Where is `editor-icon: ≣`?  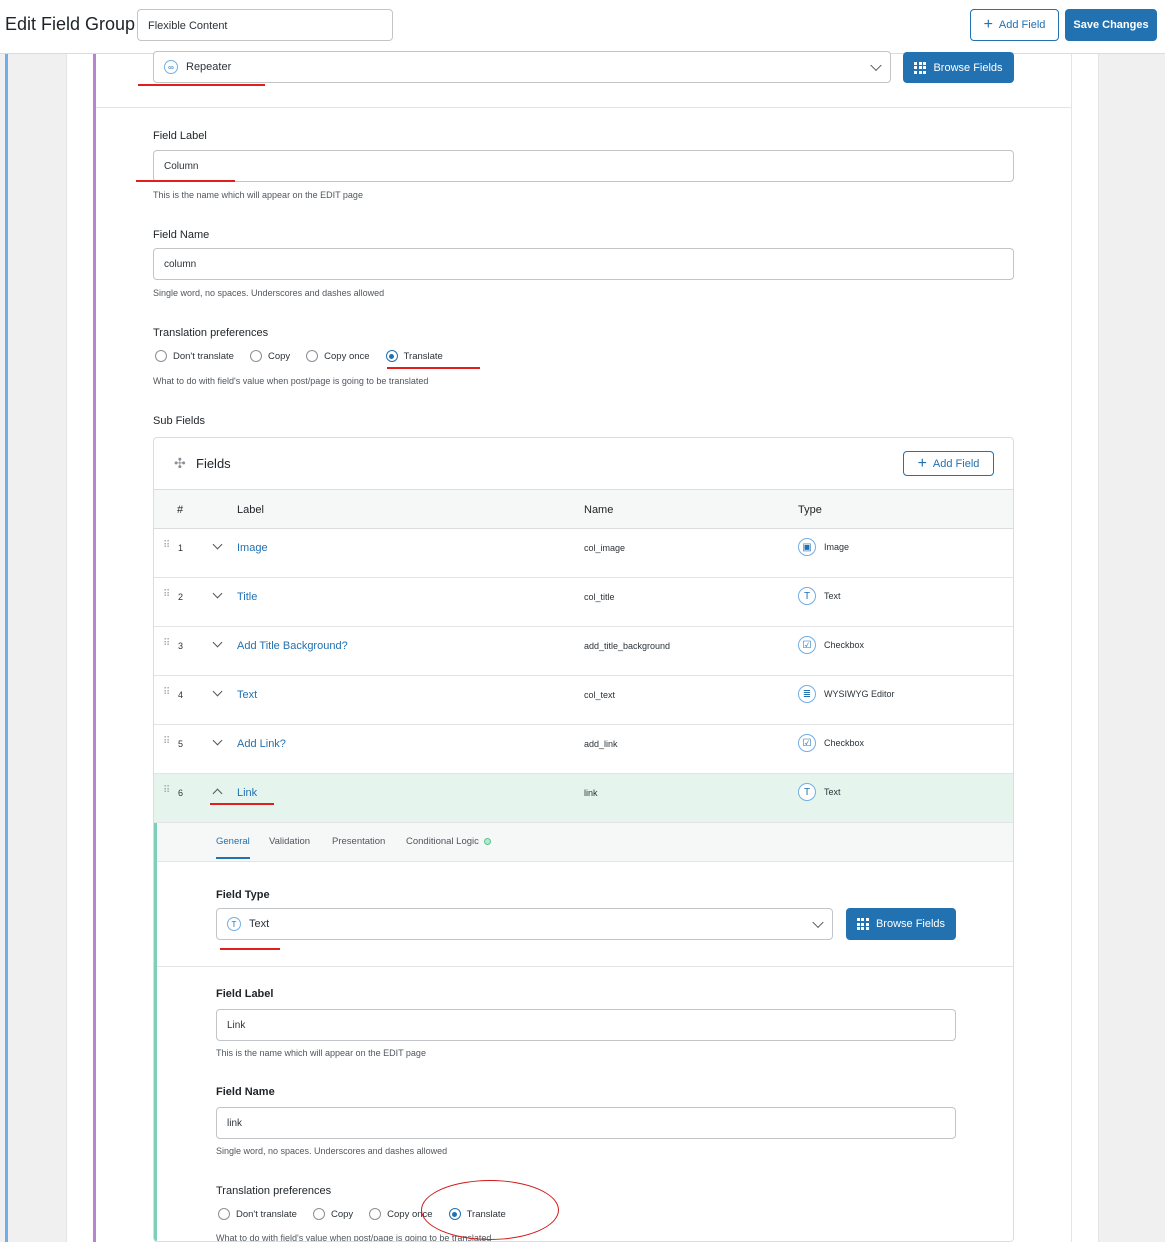 editor-icon: ≣ is located at coordinates (807, 694).